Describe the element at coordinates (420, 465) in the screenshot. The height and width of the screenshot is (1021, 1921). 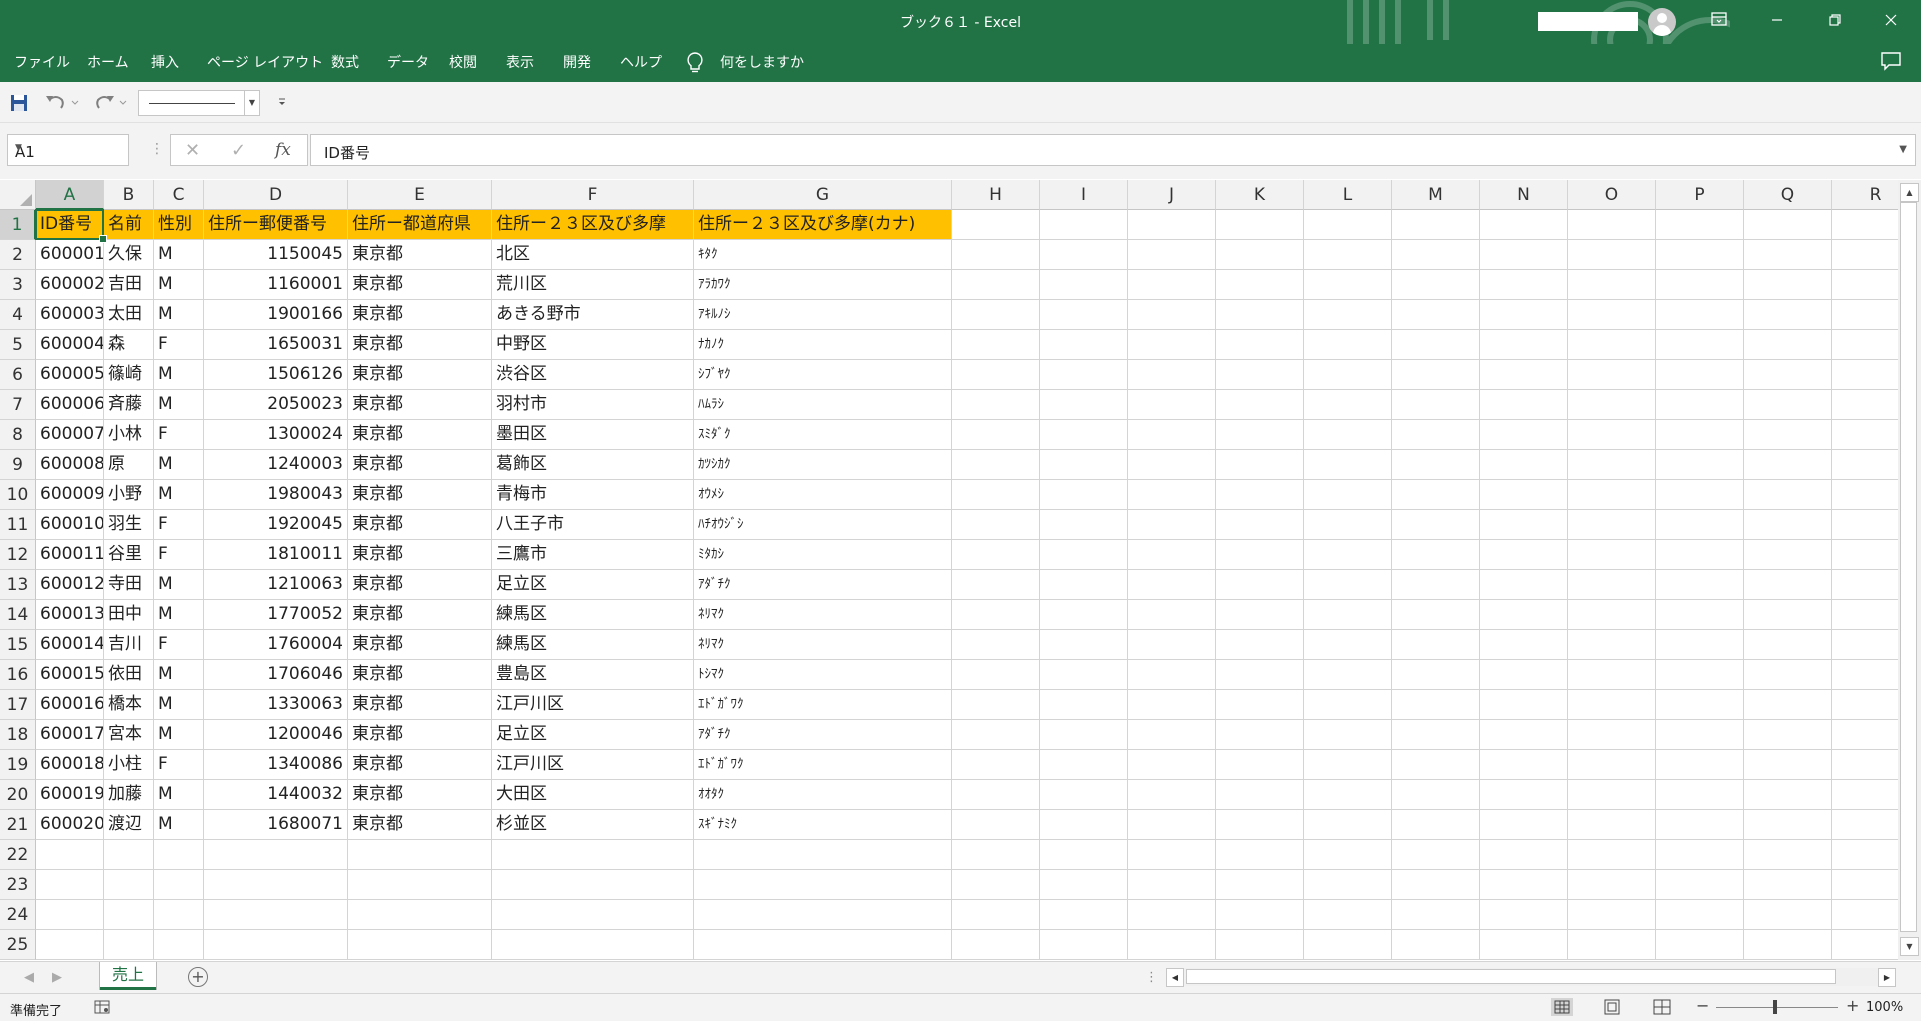
I see `grid-cell: 東京都` at that location.